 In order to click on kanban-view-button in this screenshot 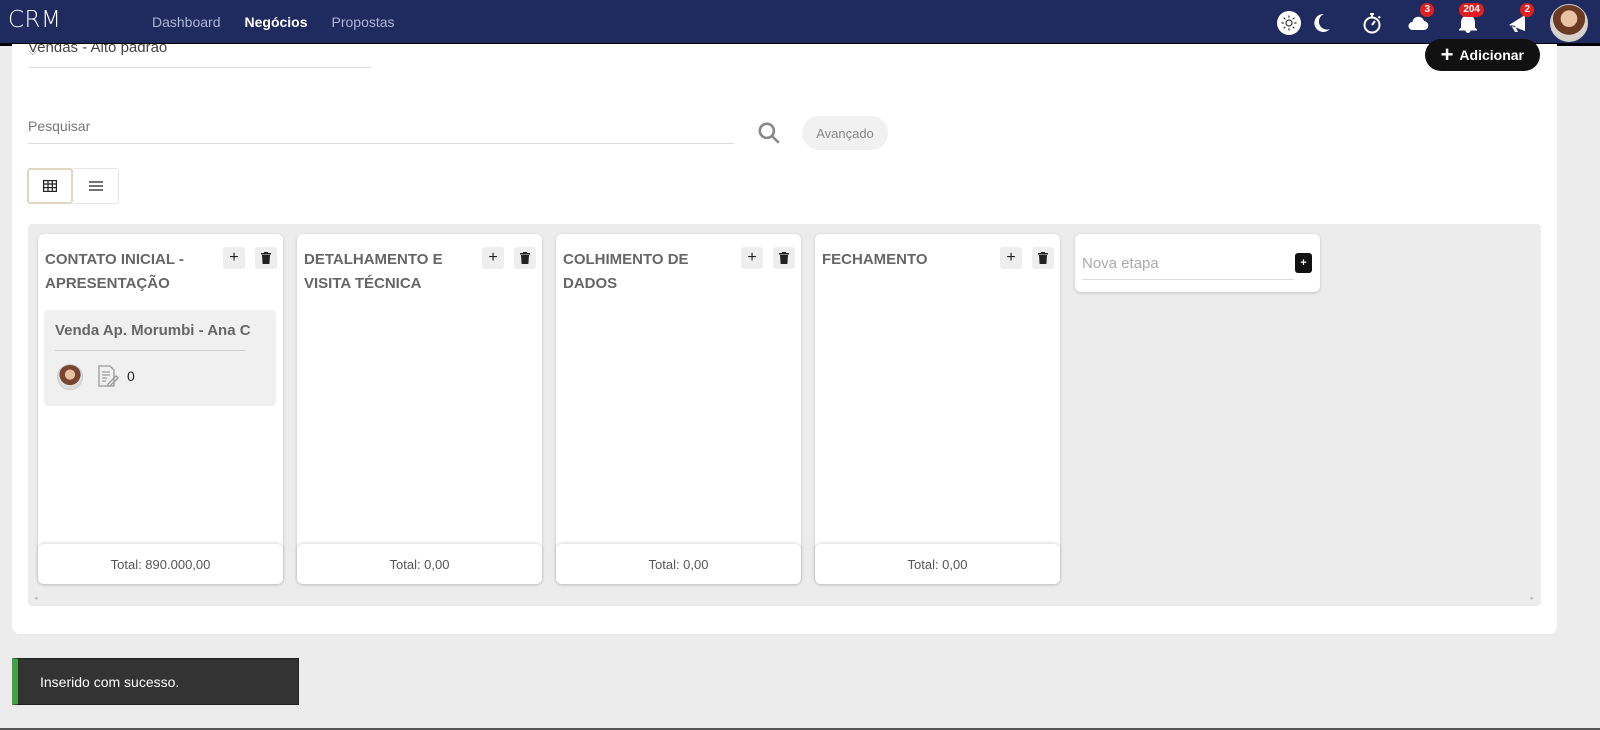, I will do `click(50, 186)`.